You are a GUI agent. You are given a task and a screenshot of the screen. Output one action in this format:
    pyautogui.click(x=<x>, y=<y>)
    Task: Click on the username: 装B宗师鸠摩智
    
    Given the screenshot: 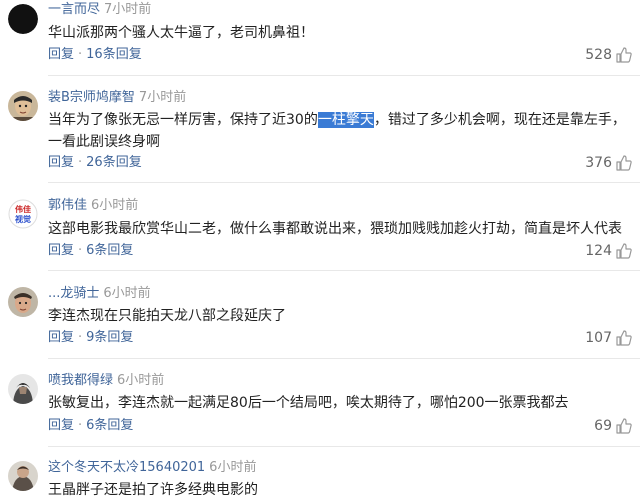 What is the action you would take?
    pyautogui.click(x=91, y=97)
    